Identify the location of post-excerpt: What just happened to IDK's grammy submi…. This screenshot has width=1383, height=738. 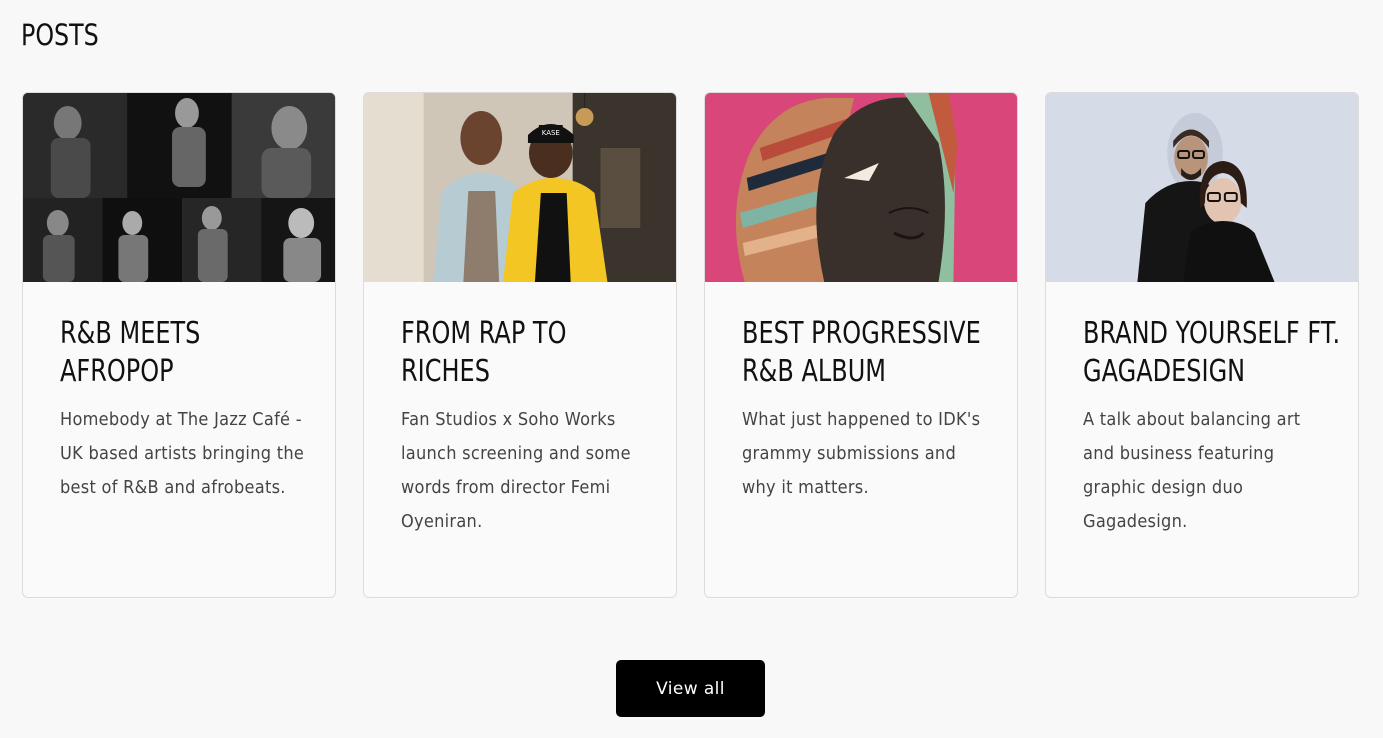
(861, 453).